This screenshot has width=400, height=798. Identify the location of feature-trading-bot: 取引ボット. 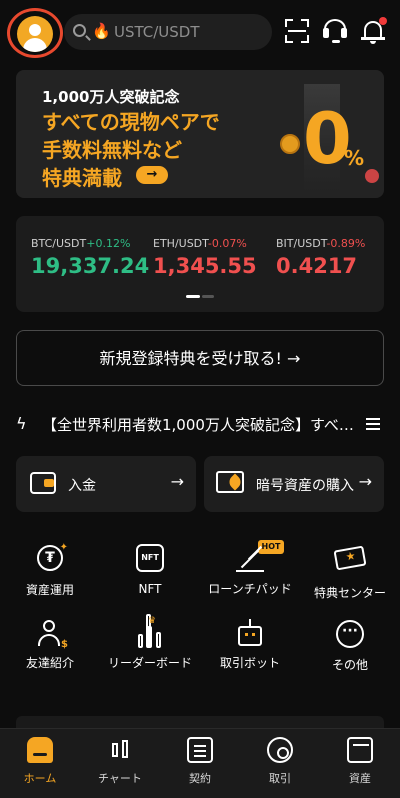
(250, 644).